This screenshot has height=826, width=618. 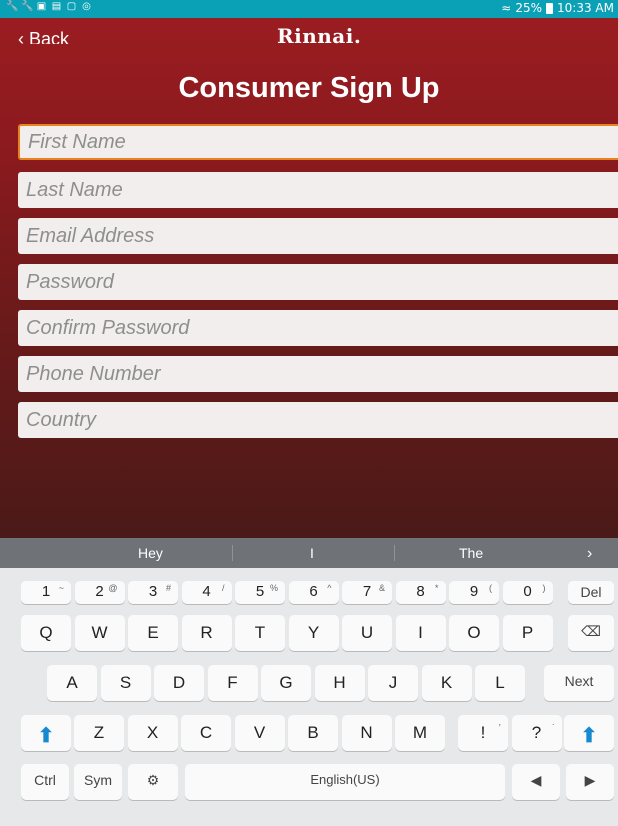 I want to click on arrow-right-icon: ▶, so click(x=590, y=782).